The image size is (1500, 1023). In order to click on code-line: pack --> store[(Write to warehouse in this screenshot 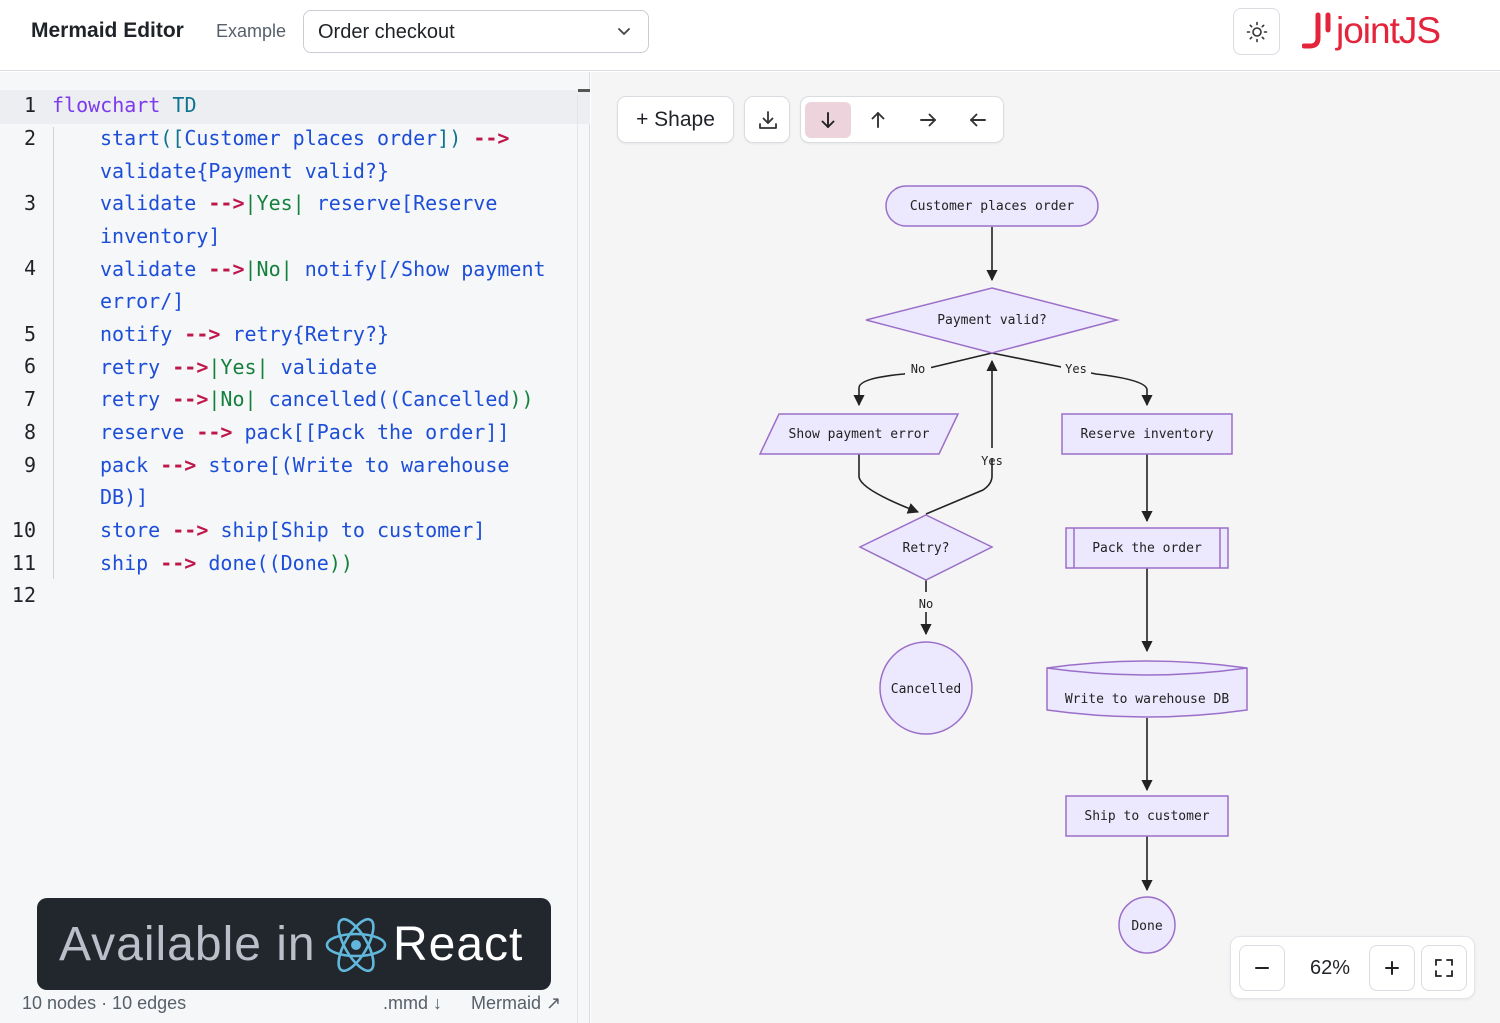, I will do `click(304, 465)`.